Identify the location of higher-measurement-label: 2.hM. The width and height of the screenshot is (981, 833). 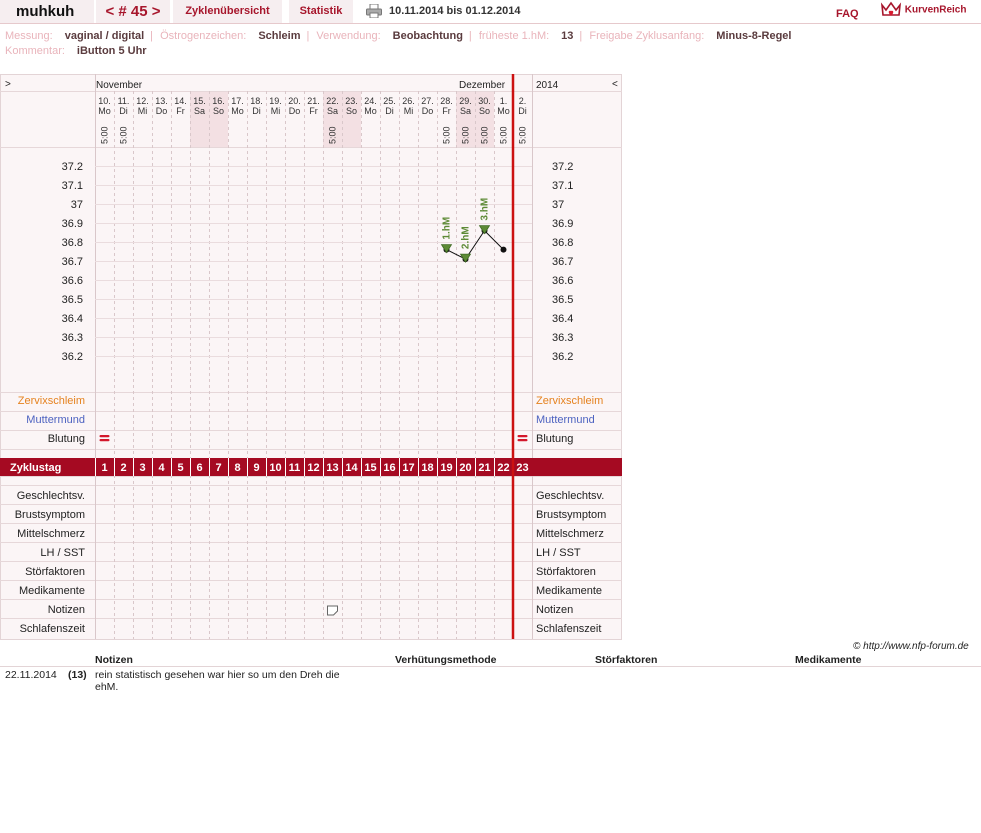
(466, 237).